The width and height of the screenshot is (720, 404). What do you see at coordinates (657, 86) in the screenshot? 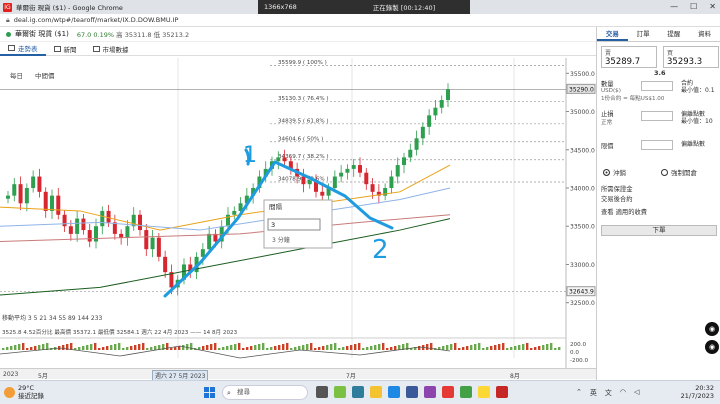
I see `quantity-input` at bounding box center [657, 86].